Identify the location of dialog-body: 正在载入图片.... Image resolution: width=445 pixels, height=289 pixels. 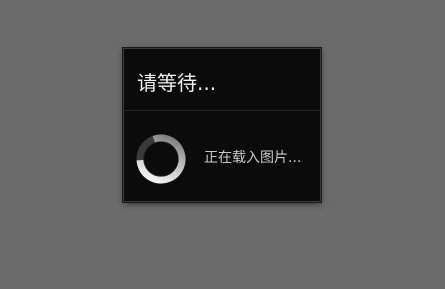
(222, 156).